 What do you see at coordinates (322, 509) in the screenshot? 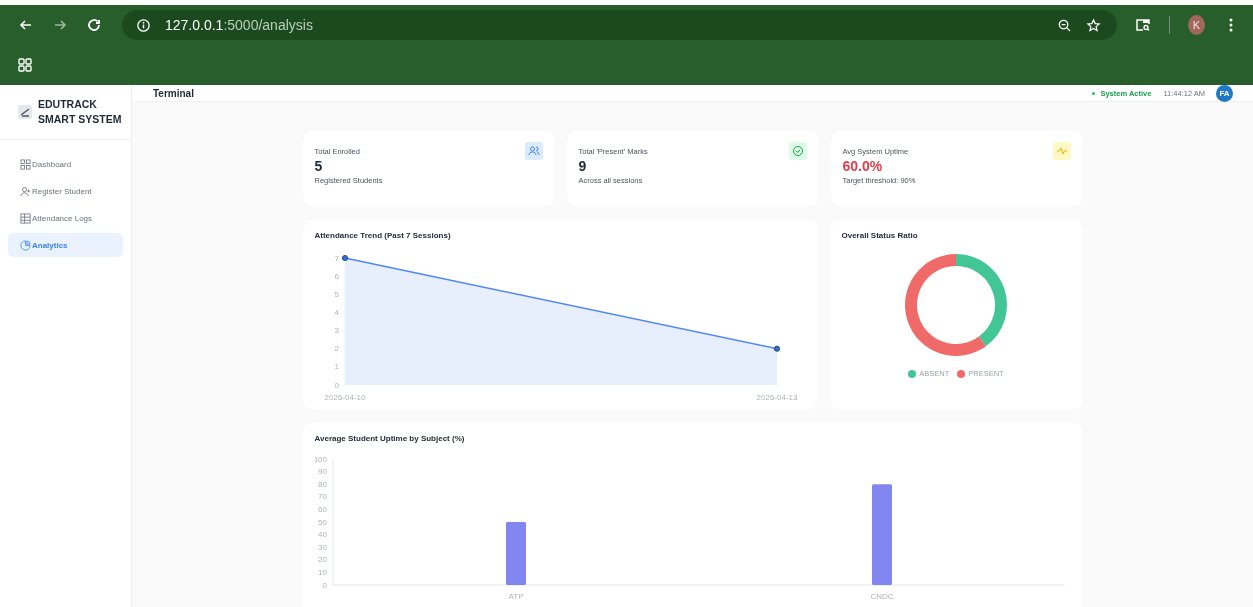
I see `axis-tick-label: 60` at bounding box center [322, 509].